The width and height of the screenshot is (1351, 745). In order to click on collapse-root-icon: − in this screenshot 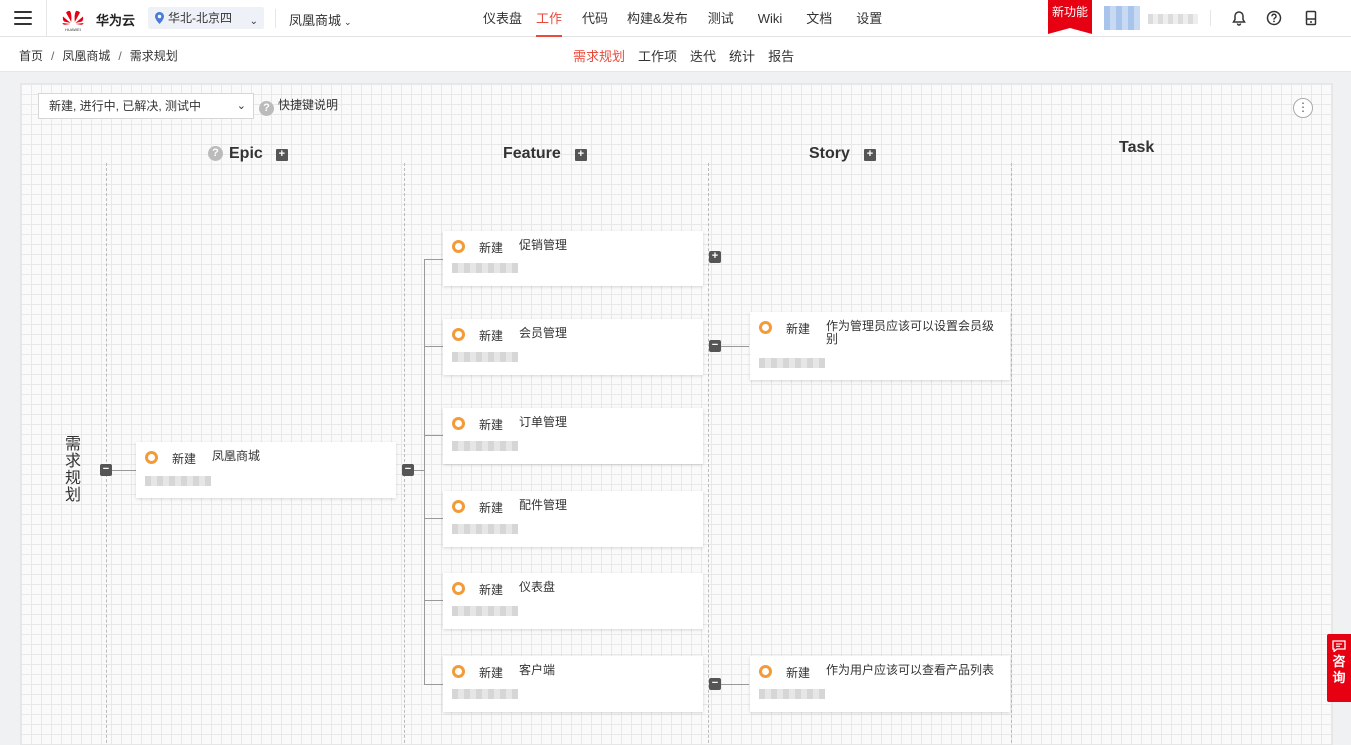, I will do `click(106, 470)`.